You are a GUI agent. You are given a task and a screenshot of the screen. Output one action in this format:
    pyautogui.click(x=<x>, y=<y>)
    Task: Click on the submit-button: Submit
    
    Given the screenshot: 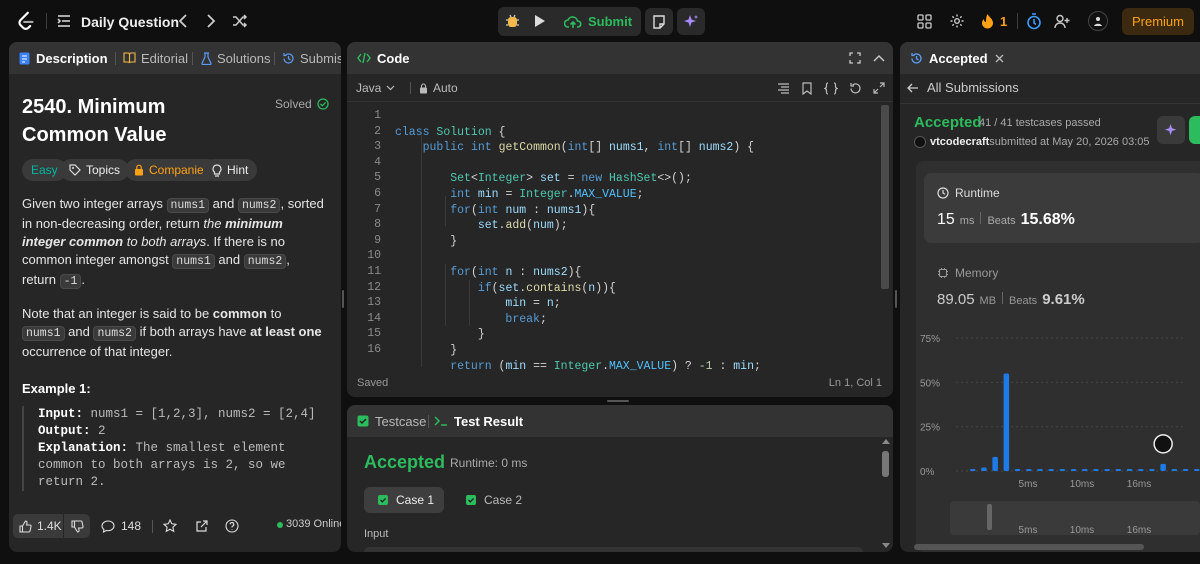 What is the action you would take?
    pyautogui.click(x=598, y=21)
    